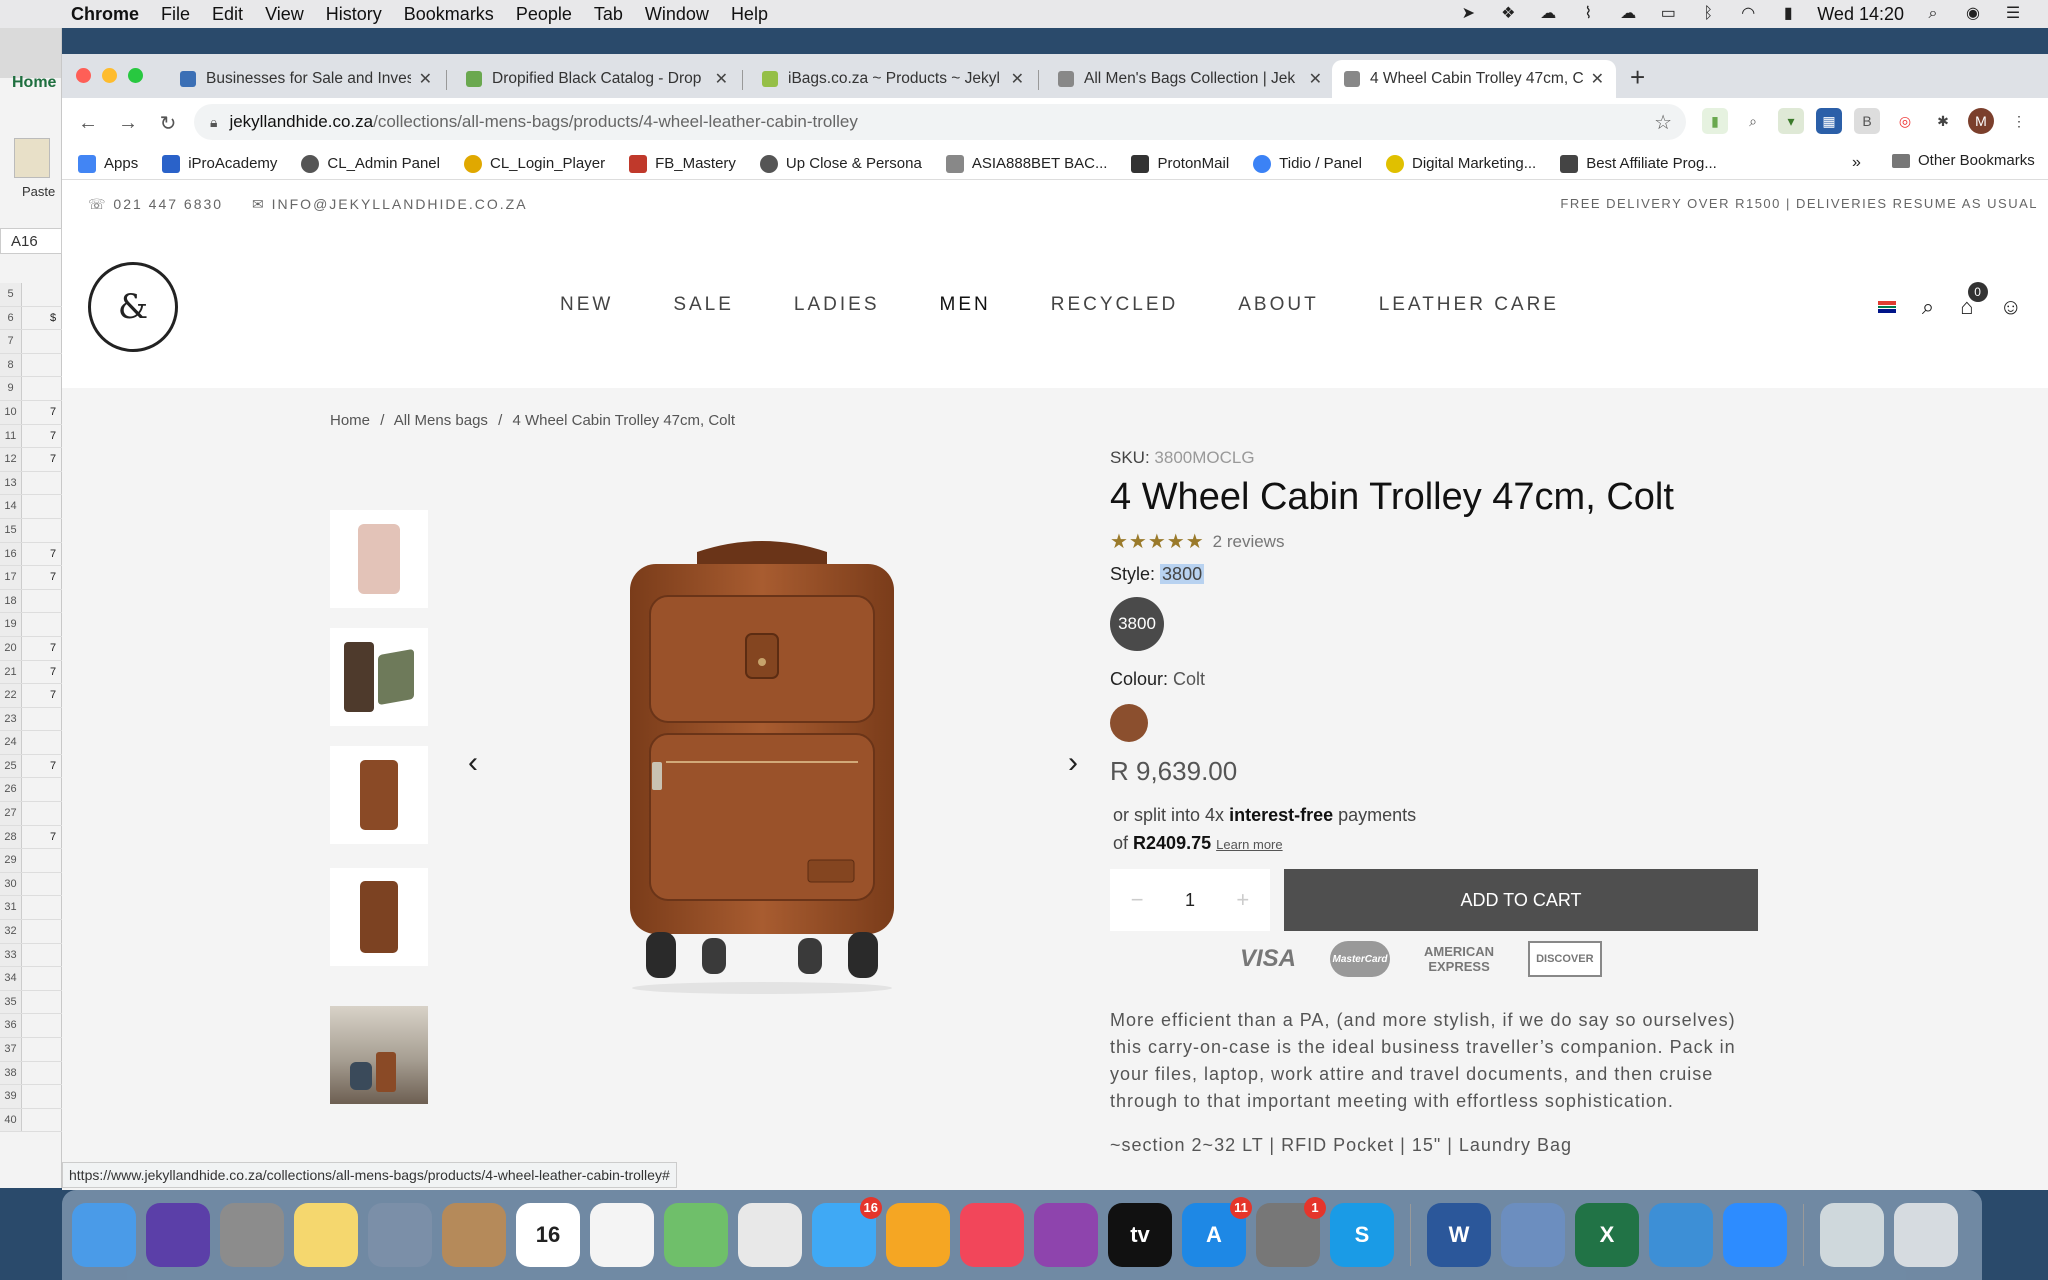 Image resolution: width=2048 pixels, height=1280 pixels. Describe the element at coordinates (11, 624) in the screenshot. I see `row-number: 19` at that location.